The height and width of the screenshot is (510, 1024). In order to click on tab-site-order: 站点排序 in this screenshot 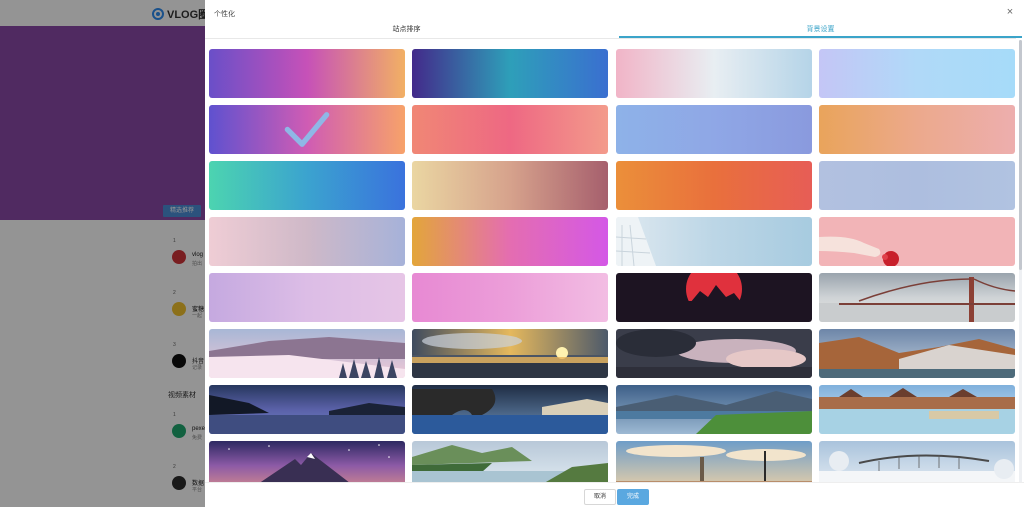, I will do `click(406, 29)`.